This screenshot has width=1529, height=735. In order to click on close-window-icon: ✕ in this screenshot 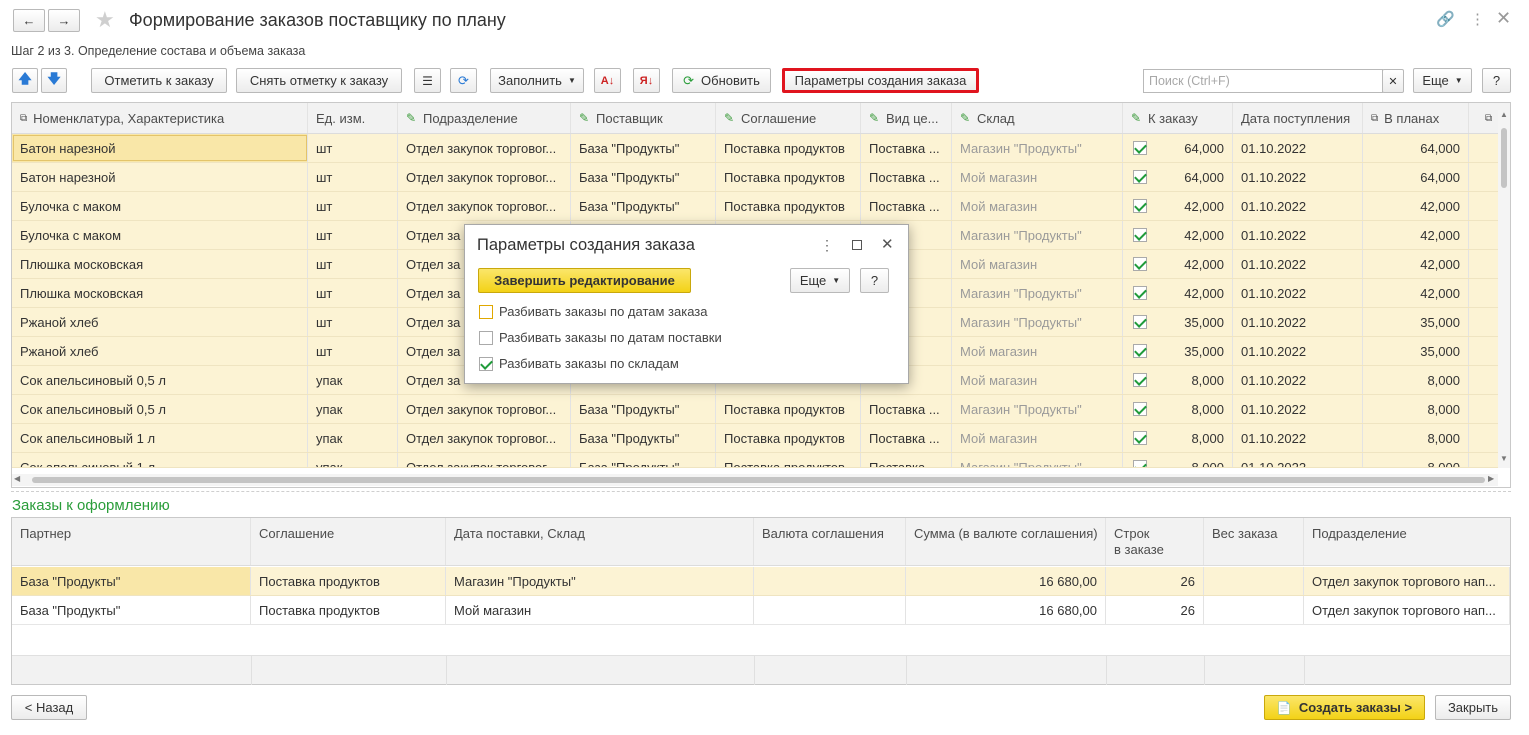, I will do `click(1503, 18)`.